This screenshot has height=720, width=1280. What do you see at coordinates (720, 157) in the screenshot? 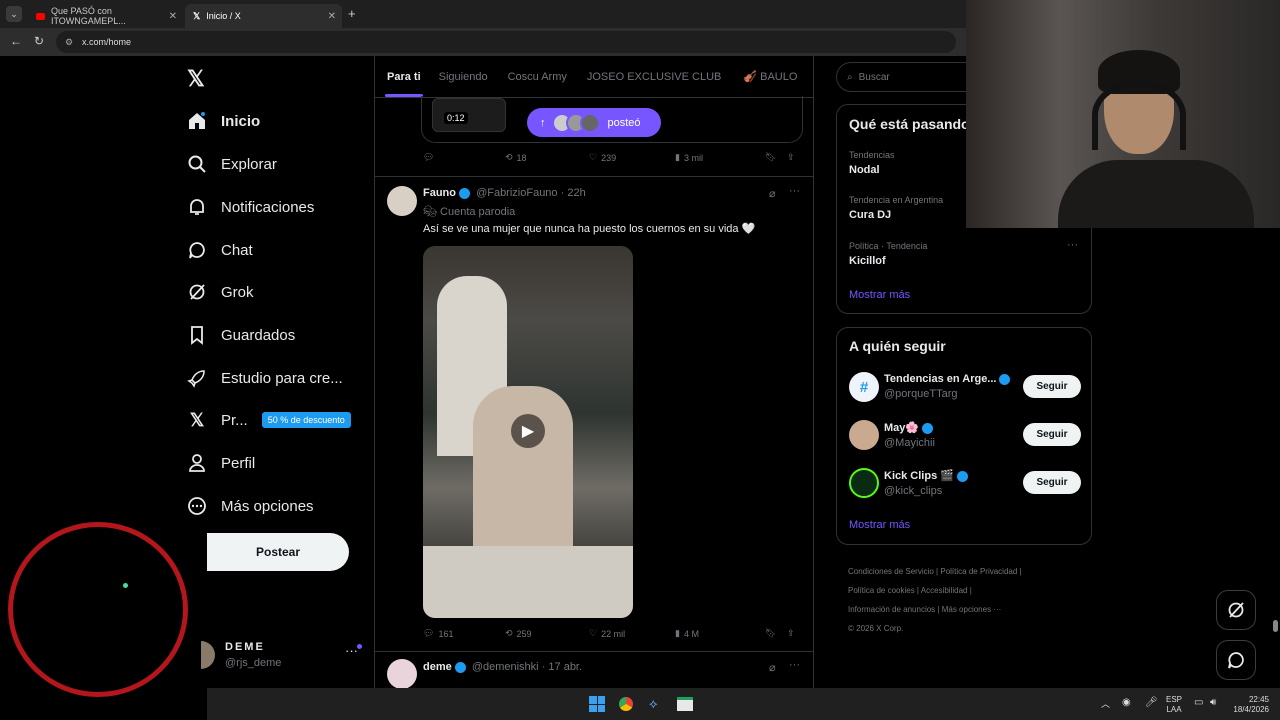
I see `views-button: ▮ 3 mil` at bounding box center [720, 157].